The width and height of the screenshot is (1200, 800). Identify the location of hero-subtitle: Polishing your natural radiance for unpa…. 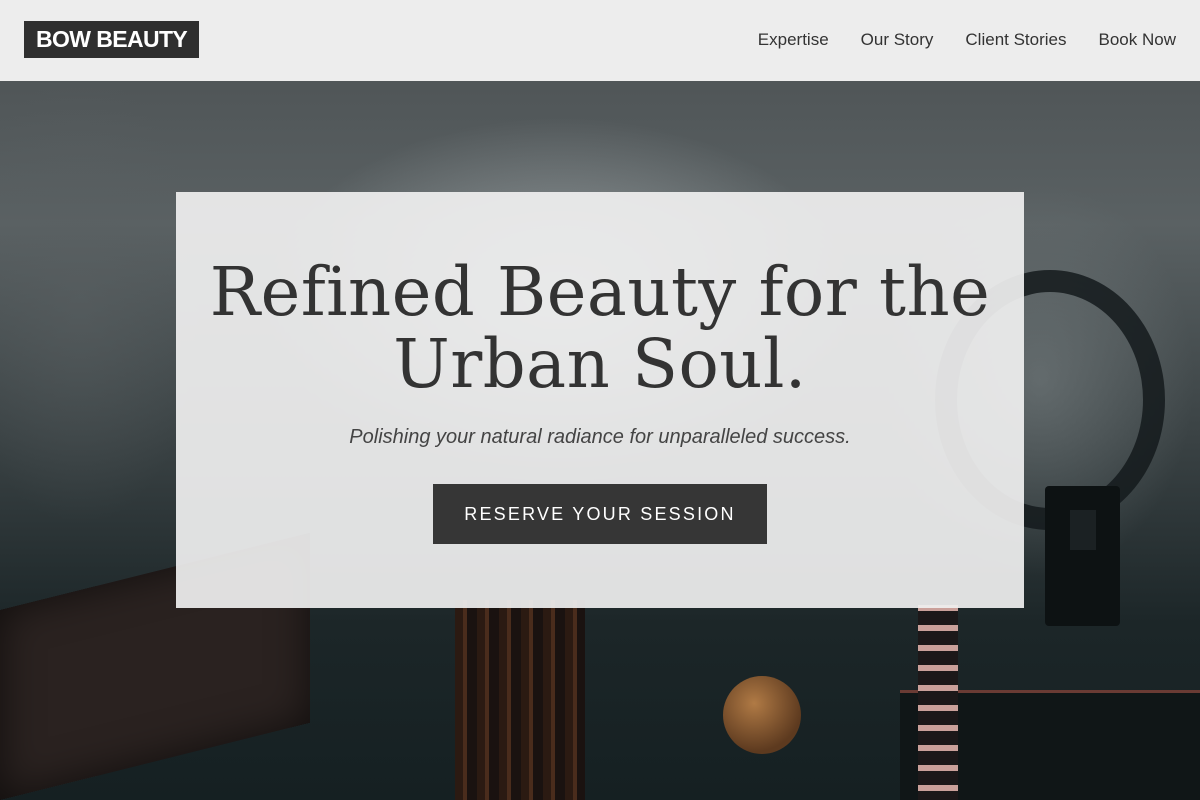
(600, 437).